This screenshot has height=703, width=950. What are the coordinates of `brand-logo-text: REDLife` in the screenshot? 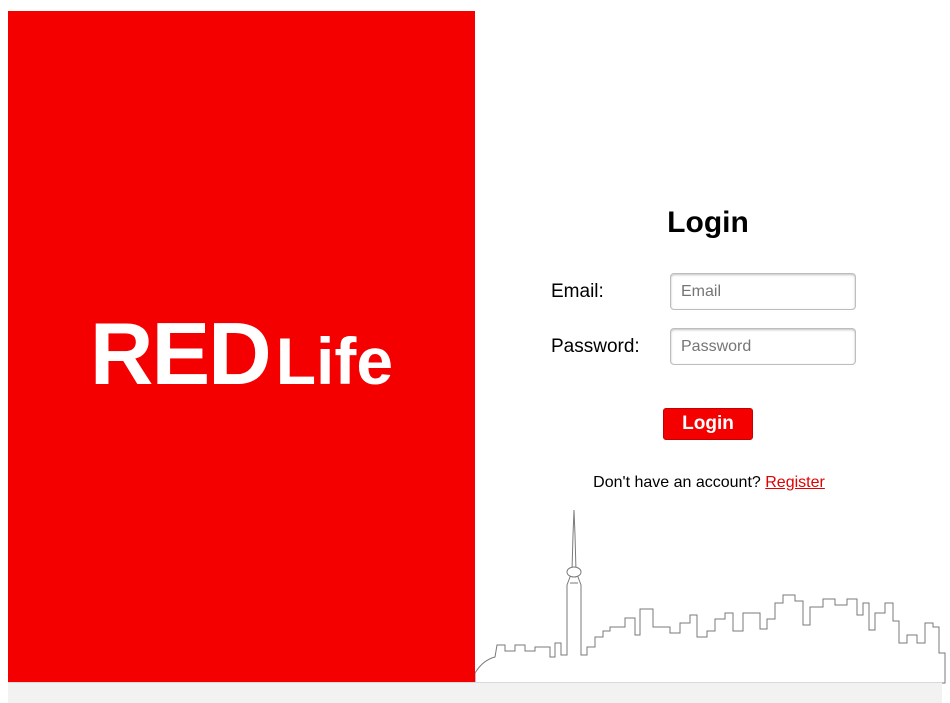 It's located at (241, 354).